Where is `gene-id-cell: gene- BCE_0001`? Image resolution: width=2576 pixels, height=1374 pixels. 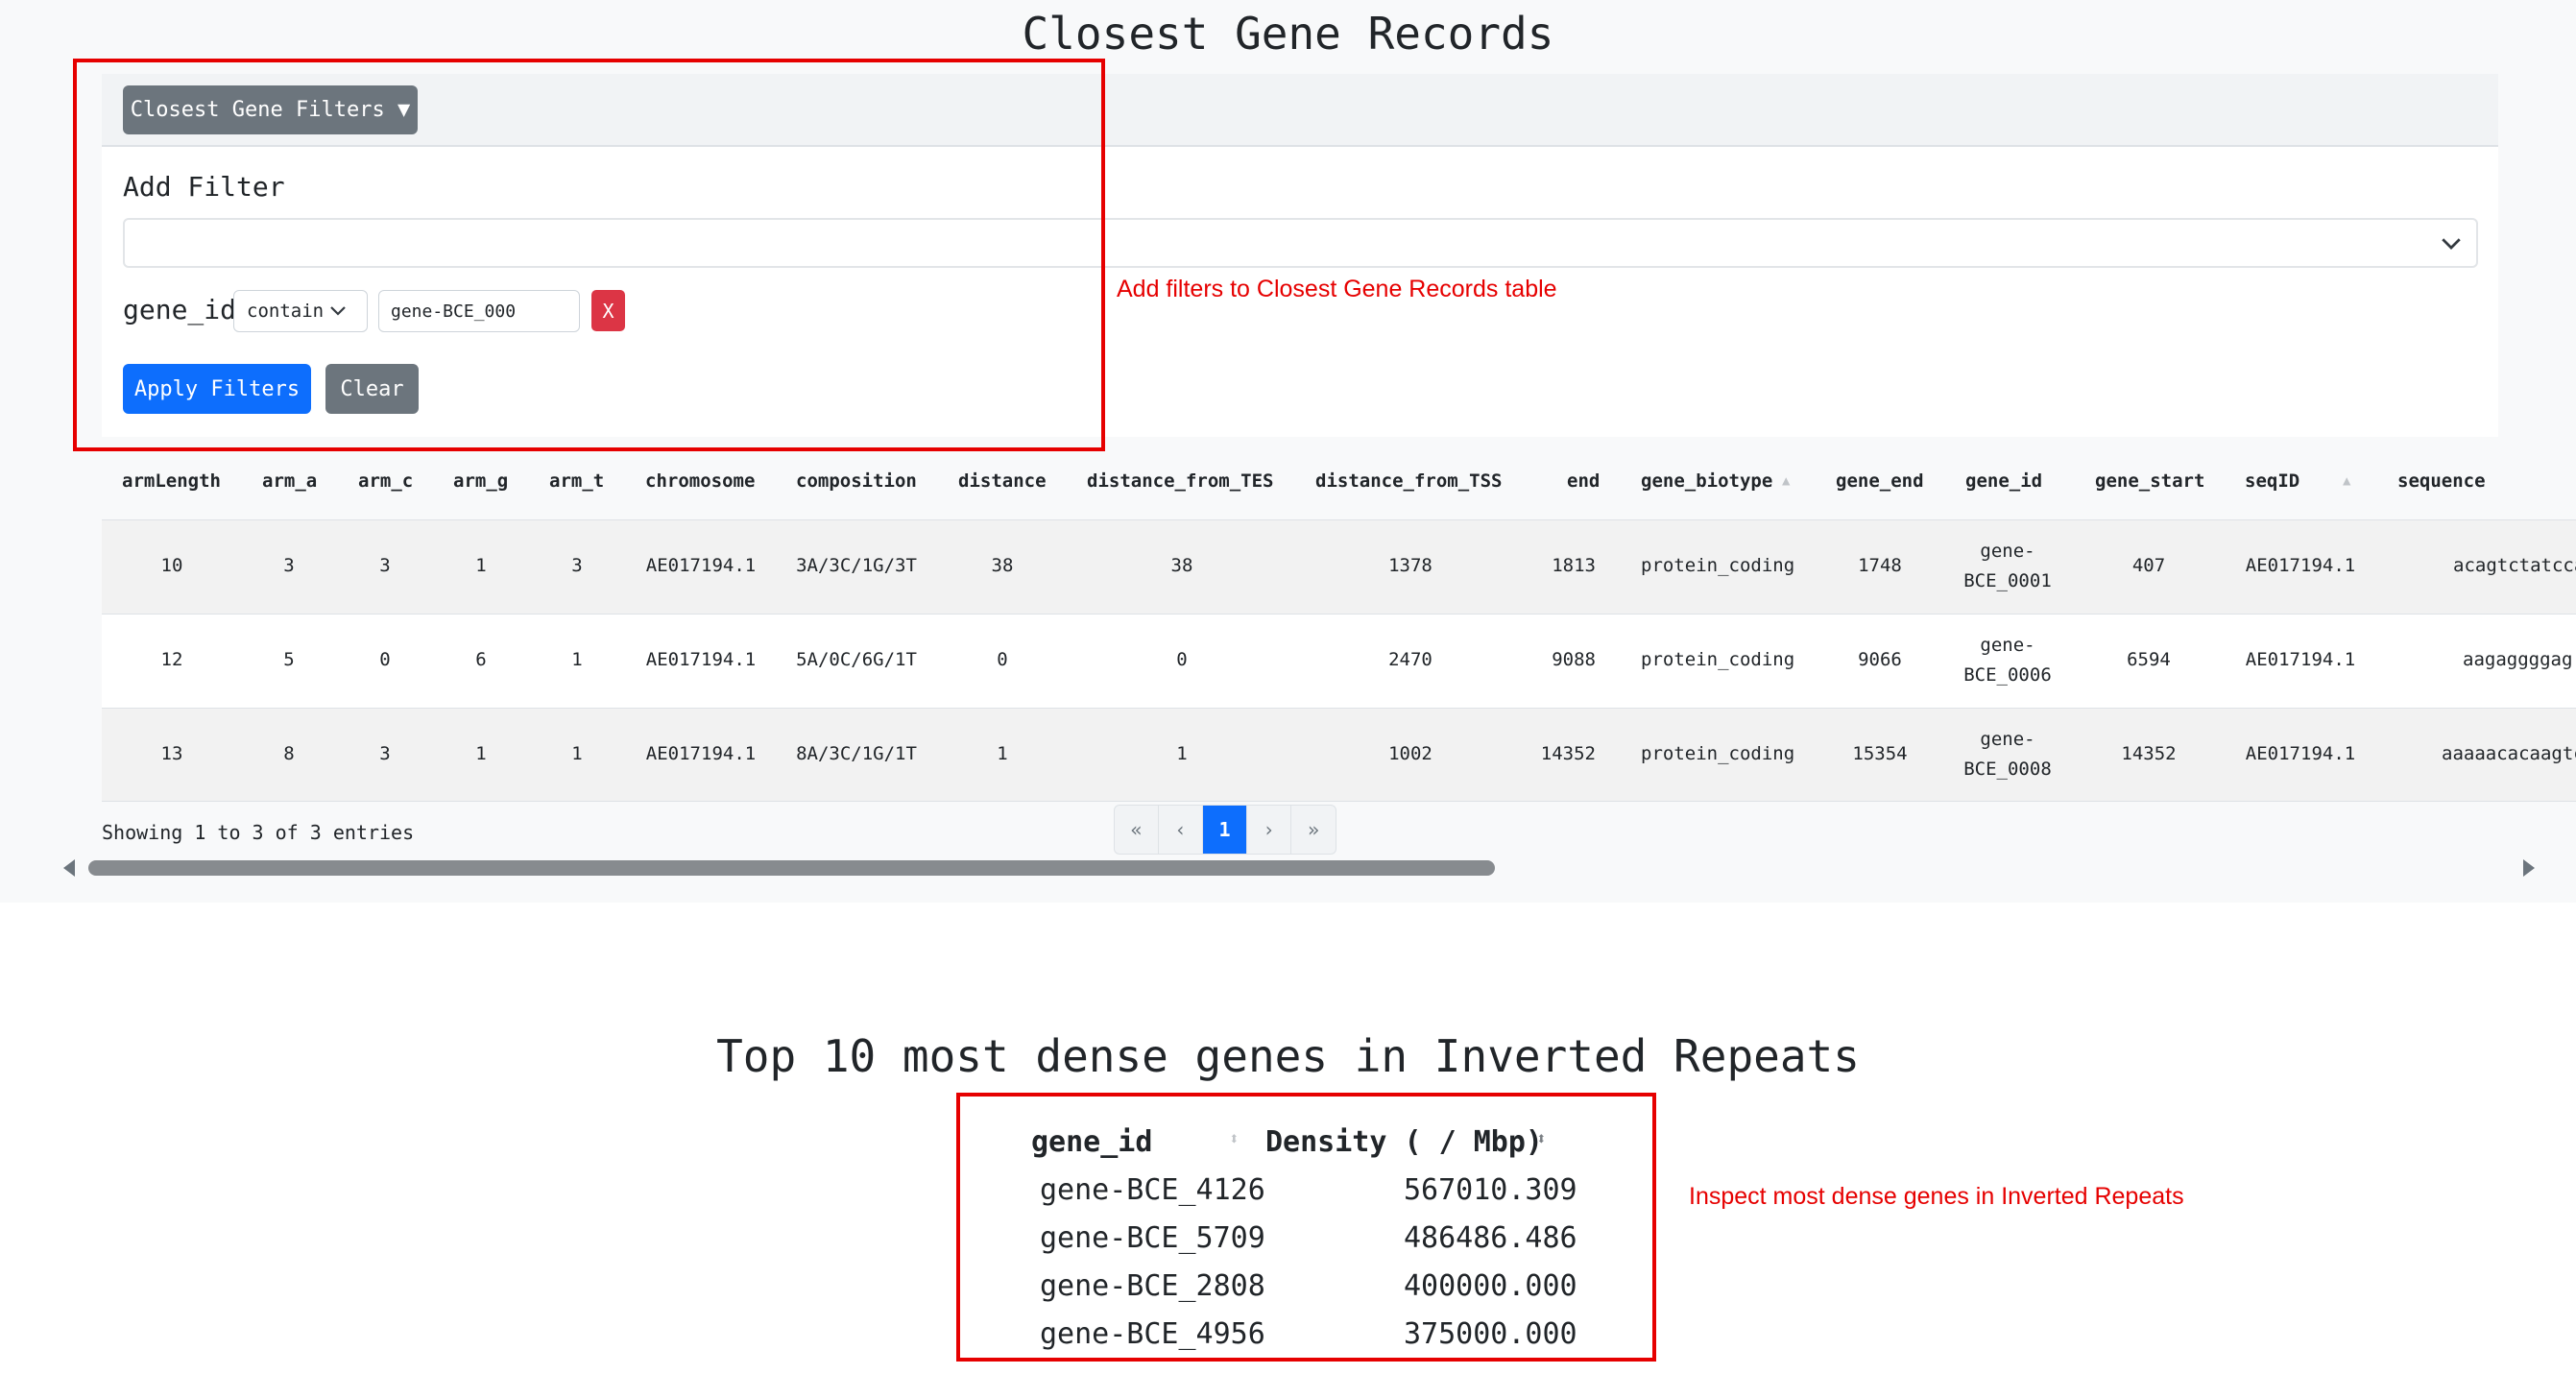 gene-id-cell: gene- BCE_0001 is located at coordinates (2007, 566).